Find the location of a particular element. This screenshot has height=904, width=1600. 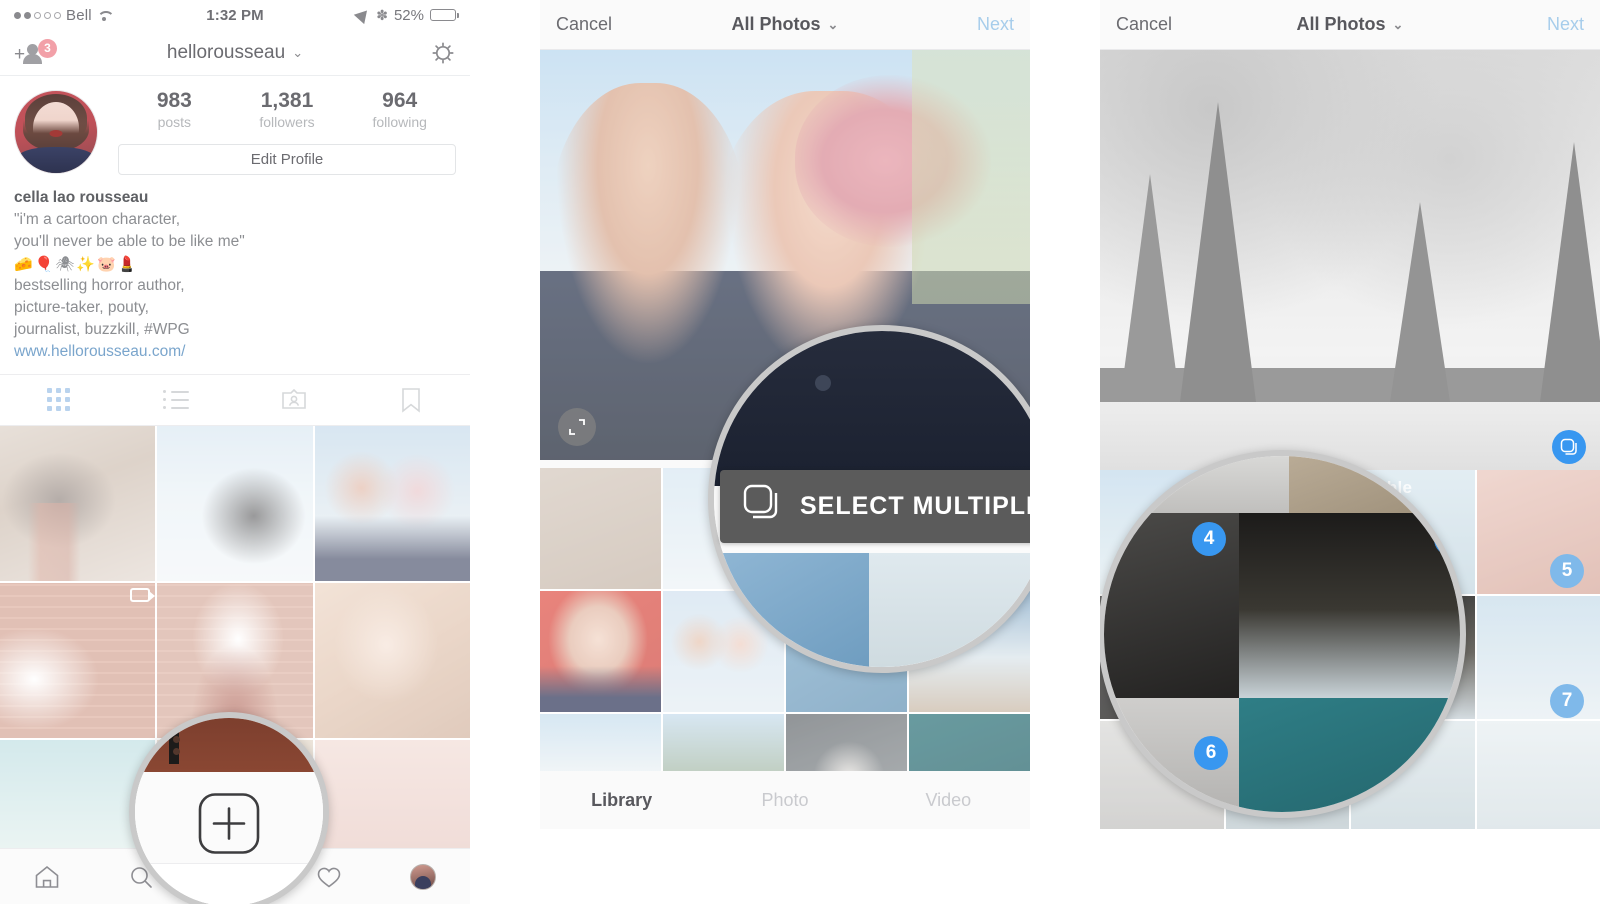

tagged-person-icon is located at coordinates (293, 398).